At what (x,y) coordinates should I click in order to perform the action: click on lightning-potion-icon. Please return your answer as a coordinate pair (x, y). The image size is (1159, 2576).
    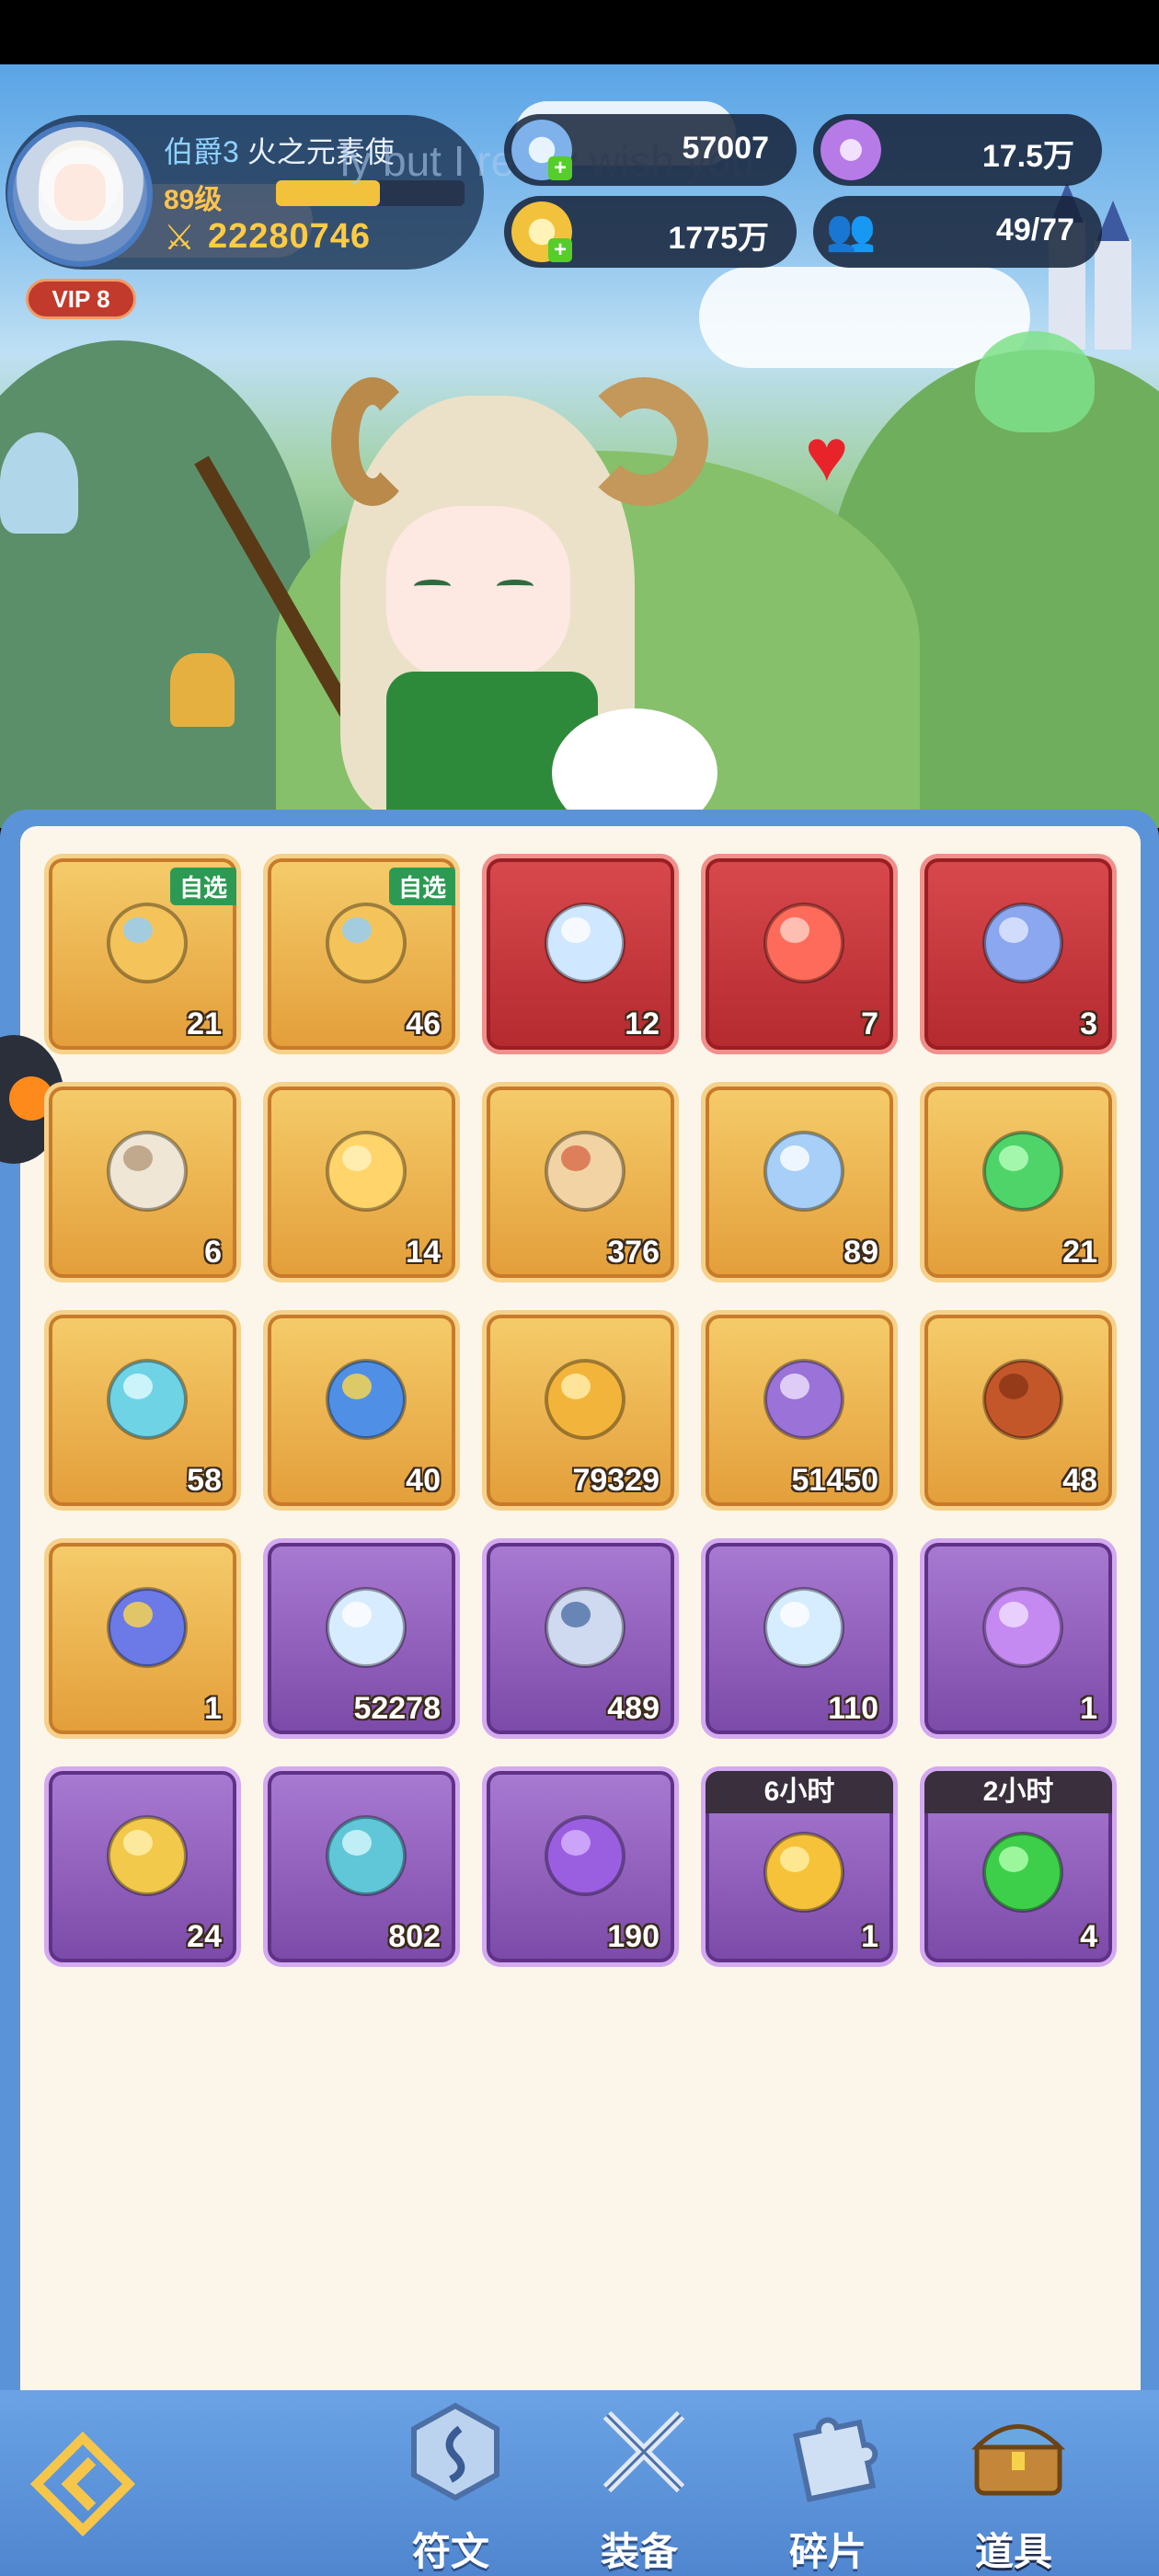
    Looking at the image, I should click on (366, 1396).